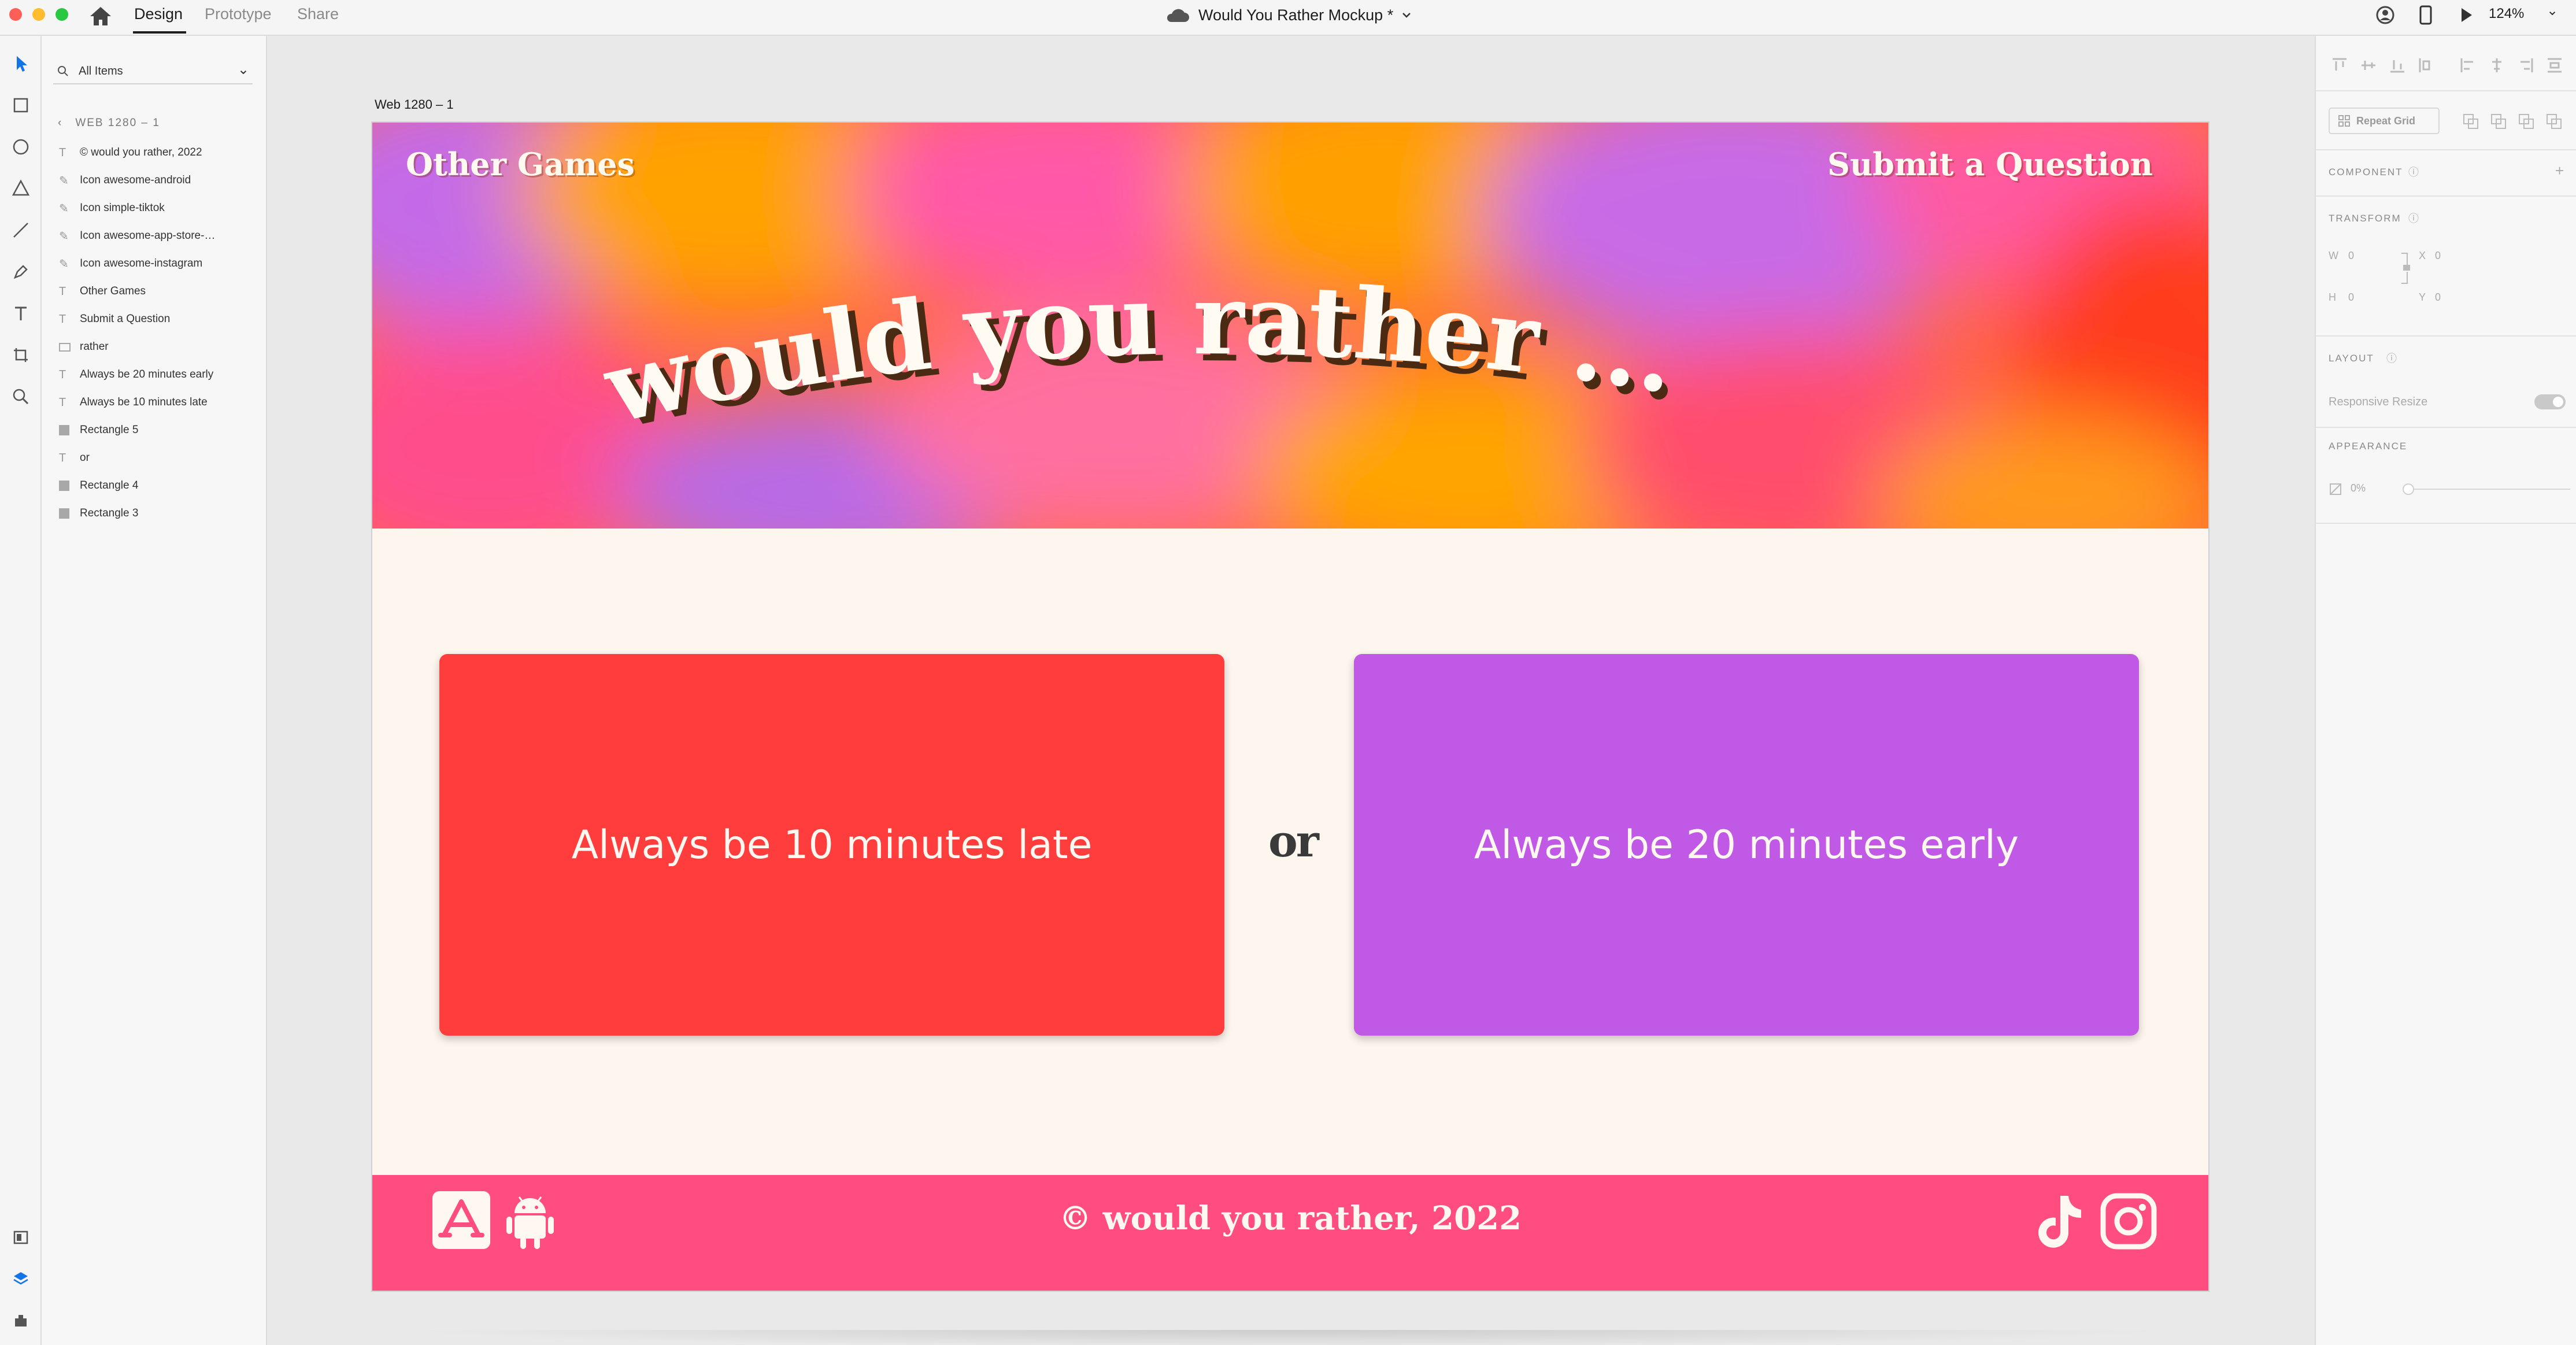 The image size is (2576, 1345). What do you see at coordinates (69, 347) in the screenshot?
I see `image-icon` at bounding box center [69, 347].